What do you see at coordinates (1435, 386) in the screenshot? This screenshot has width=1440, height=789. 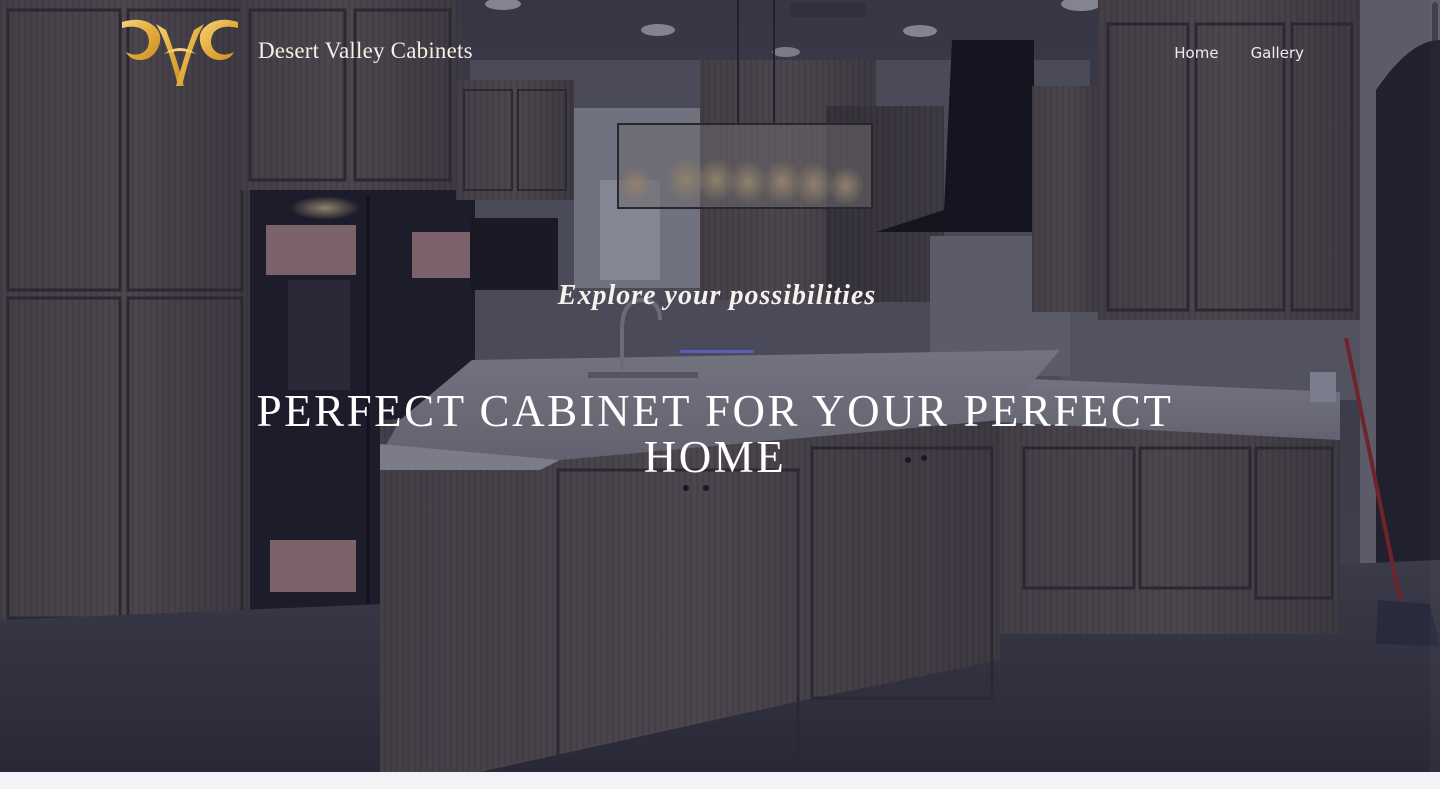 I see `page-scrollbar` at bounding box center [1435, 386].